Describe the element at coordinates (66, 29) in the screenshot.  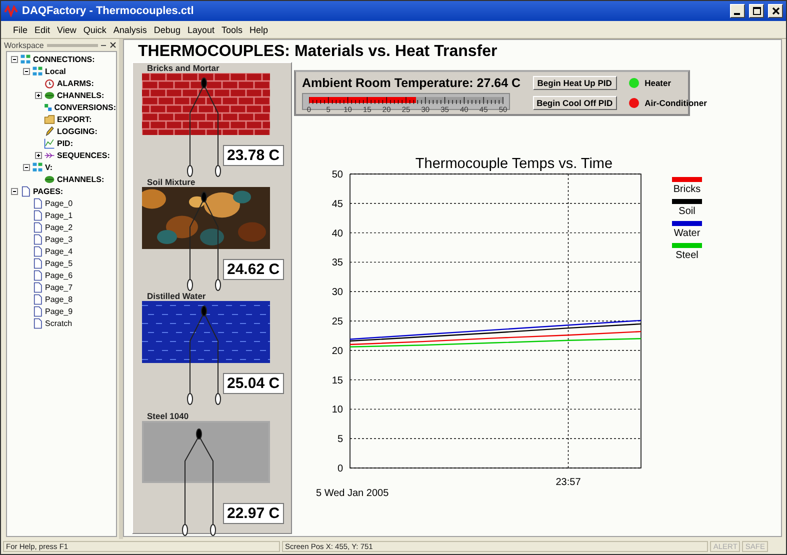
I see `menu-item: View` at that location.